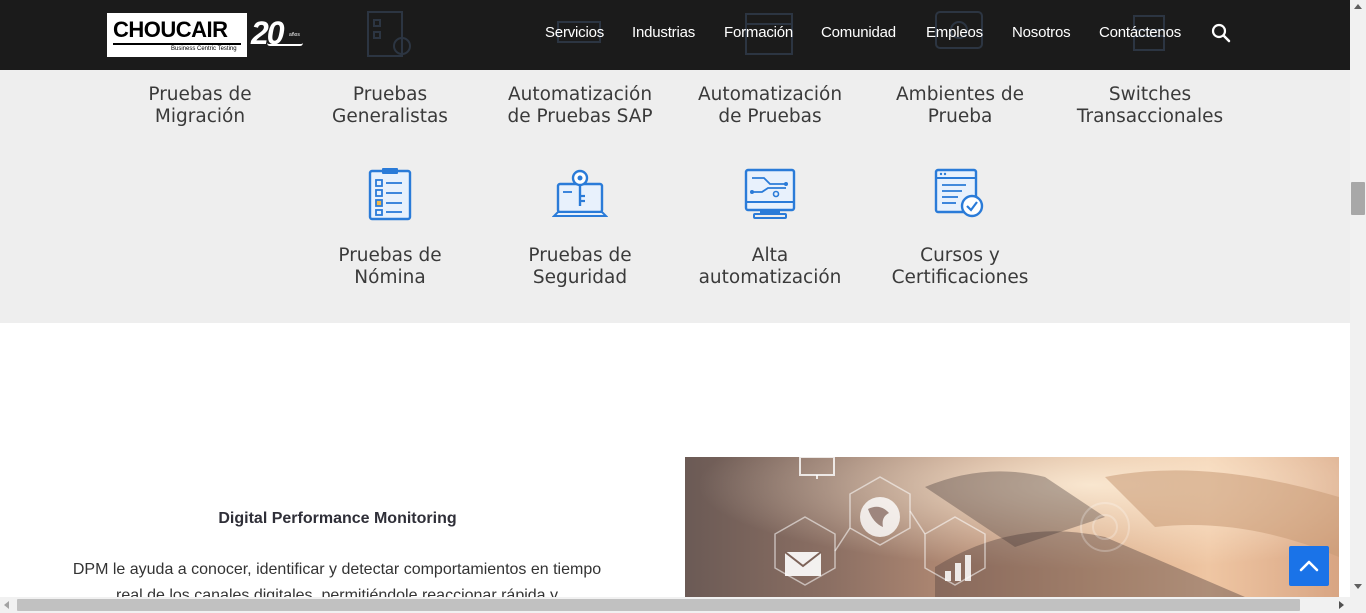 The height and width of the screenshot is (613, 1366). I want to click on scroll-left-arrow-icon, so click(6, 605).